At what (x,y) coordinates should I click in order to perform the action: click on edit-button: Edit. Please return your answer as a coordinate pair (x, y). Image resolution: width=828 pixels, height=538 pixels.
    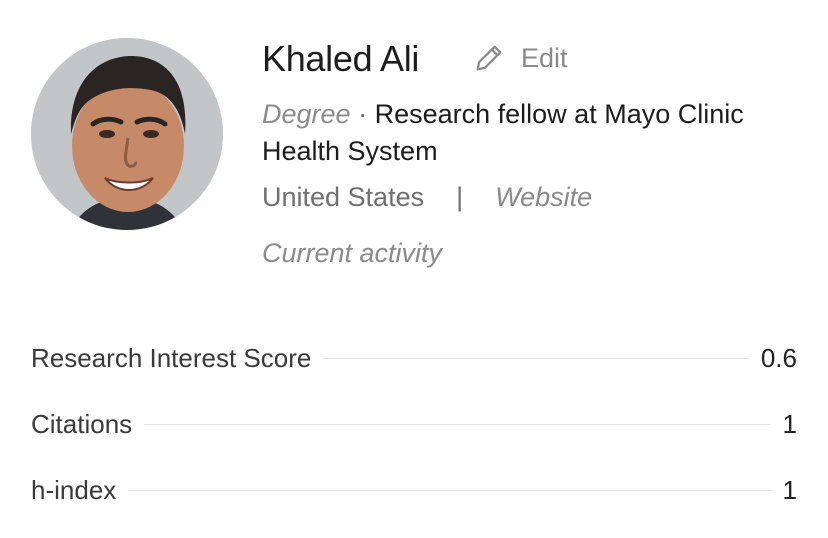
    Looking at the image, I should click on (520, 58).